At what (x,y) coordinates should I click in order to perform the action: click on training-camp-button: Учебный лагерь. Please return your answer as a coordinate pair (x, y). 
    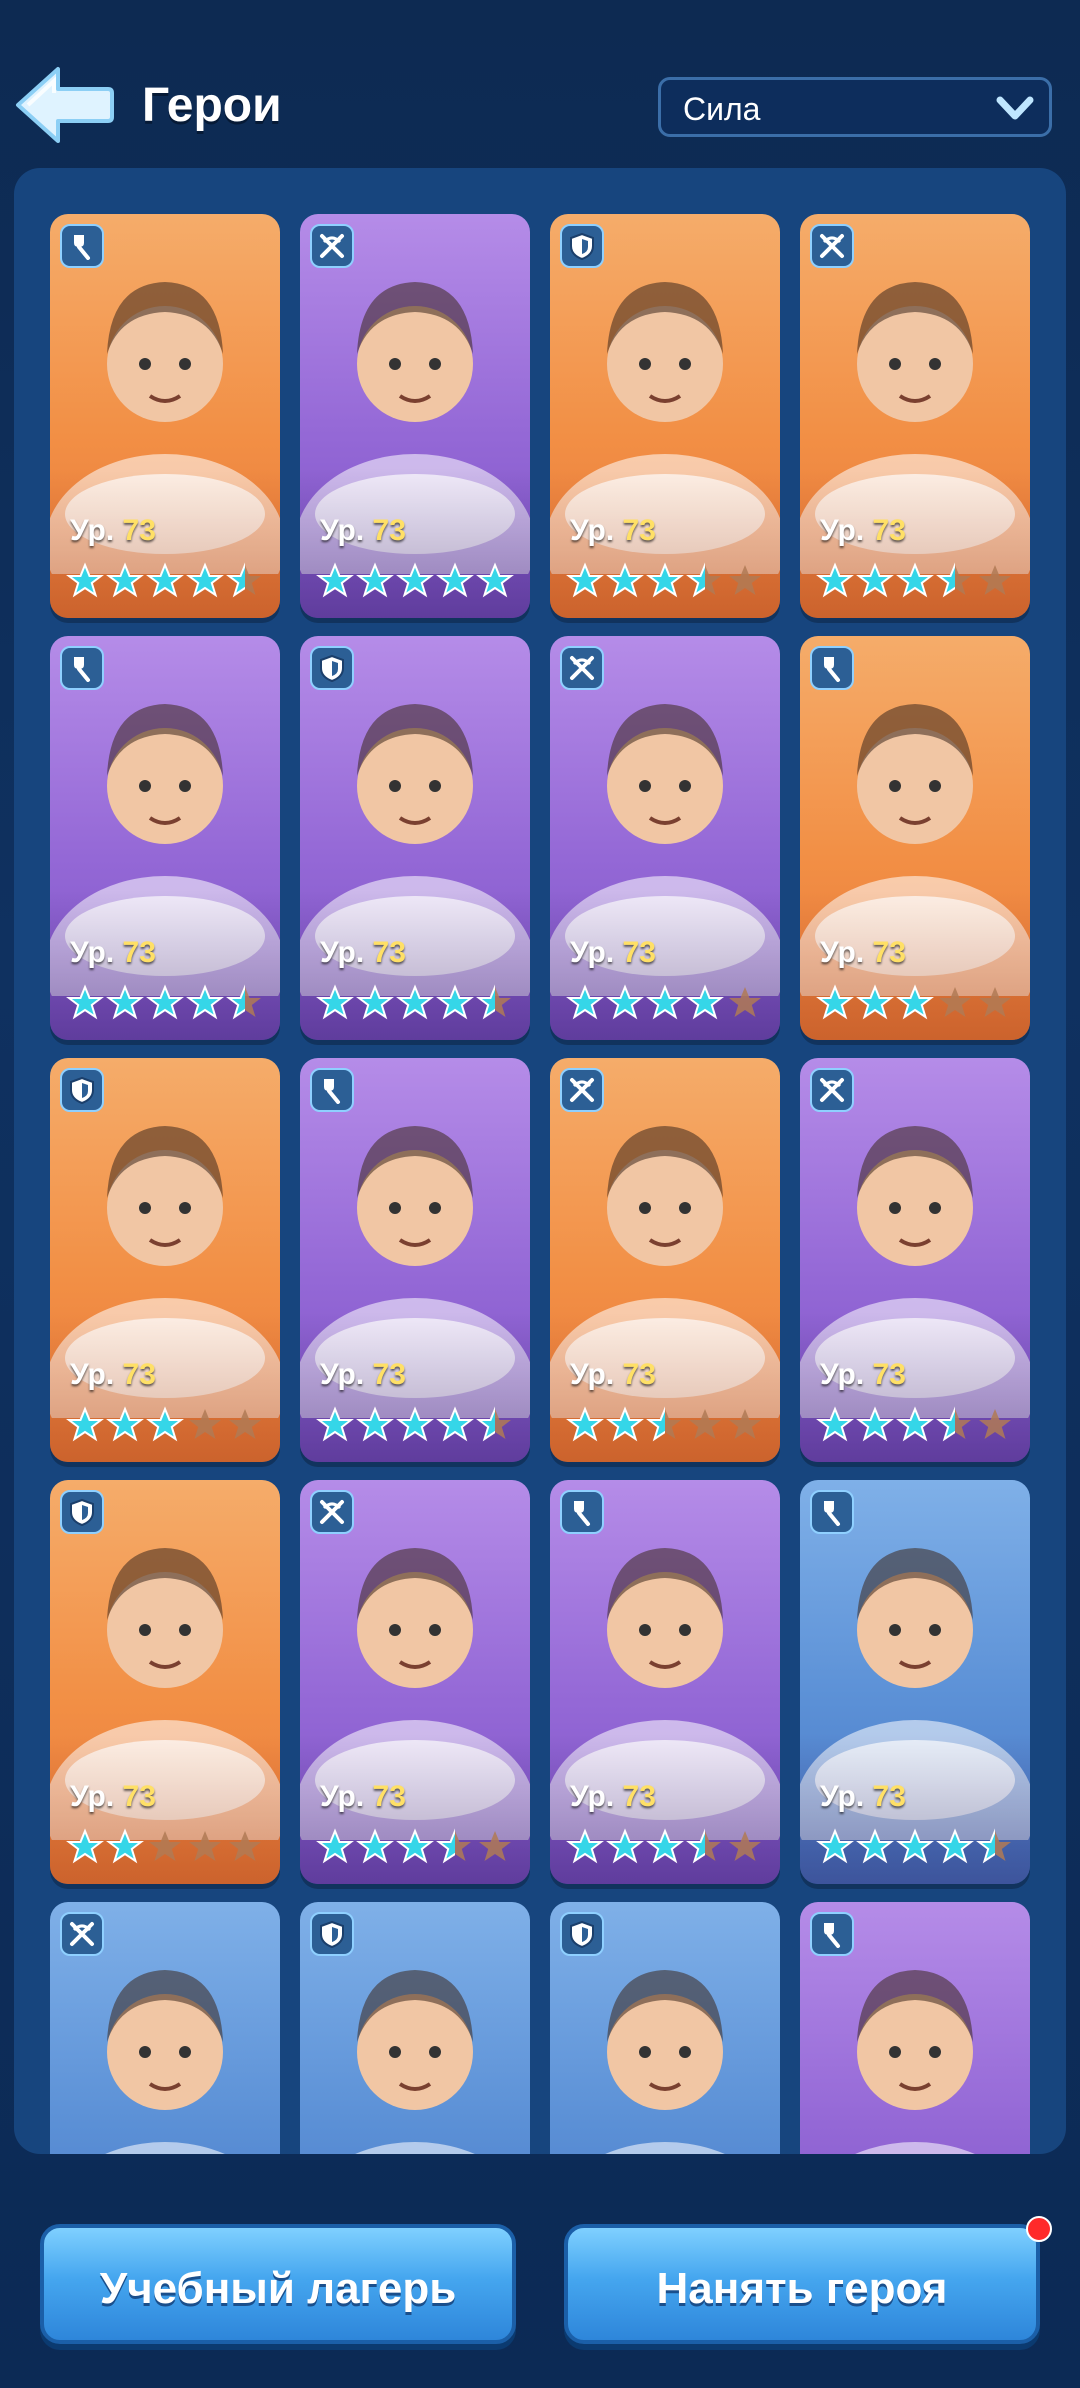
    Looking at the image, I should click on (278, 2284).